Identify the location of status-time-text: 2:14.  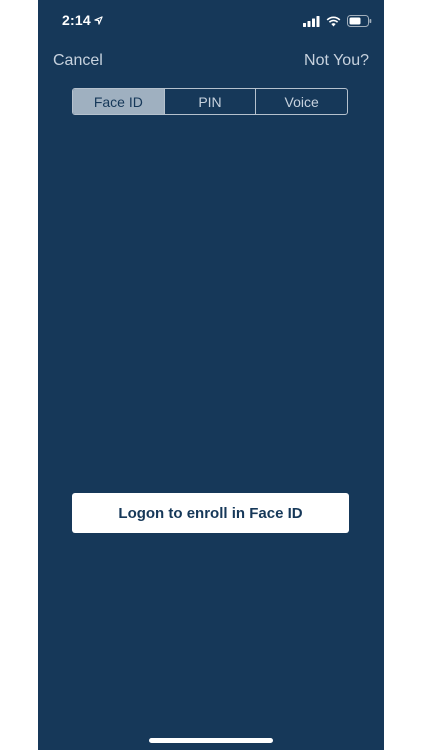
(76, 20).